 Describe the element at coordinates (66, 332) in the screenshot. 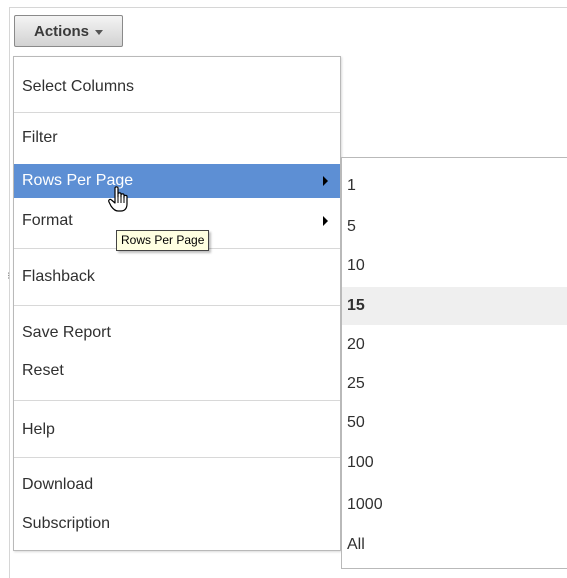

I see `menu-item-label: Save Report` at that location.